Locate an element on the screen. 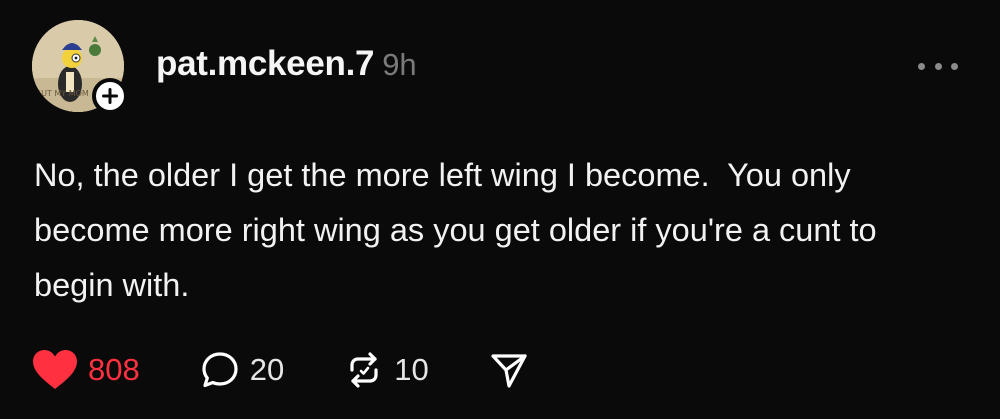  repost-arrows-icon is located at coordinates (364, 370).